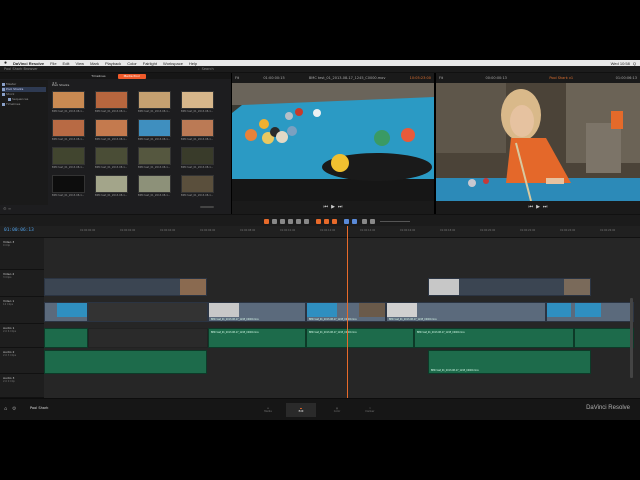 This screenshot has height=480, width=640. I want to click on menu-help: Help, so click(193, 63).